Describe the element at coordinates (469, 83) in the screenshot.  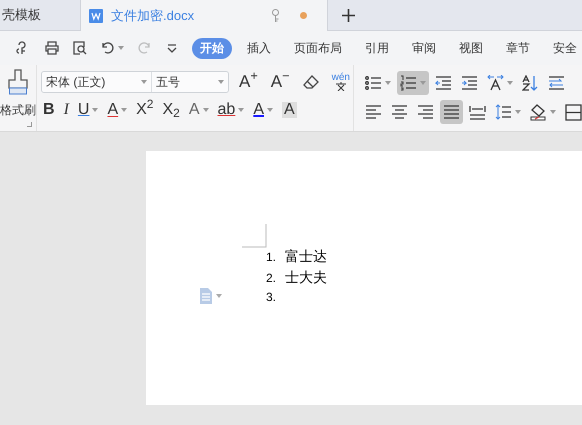
I see `increase-indent-icon` at that location.